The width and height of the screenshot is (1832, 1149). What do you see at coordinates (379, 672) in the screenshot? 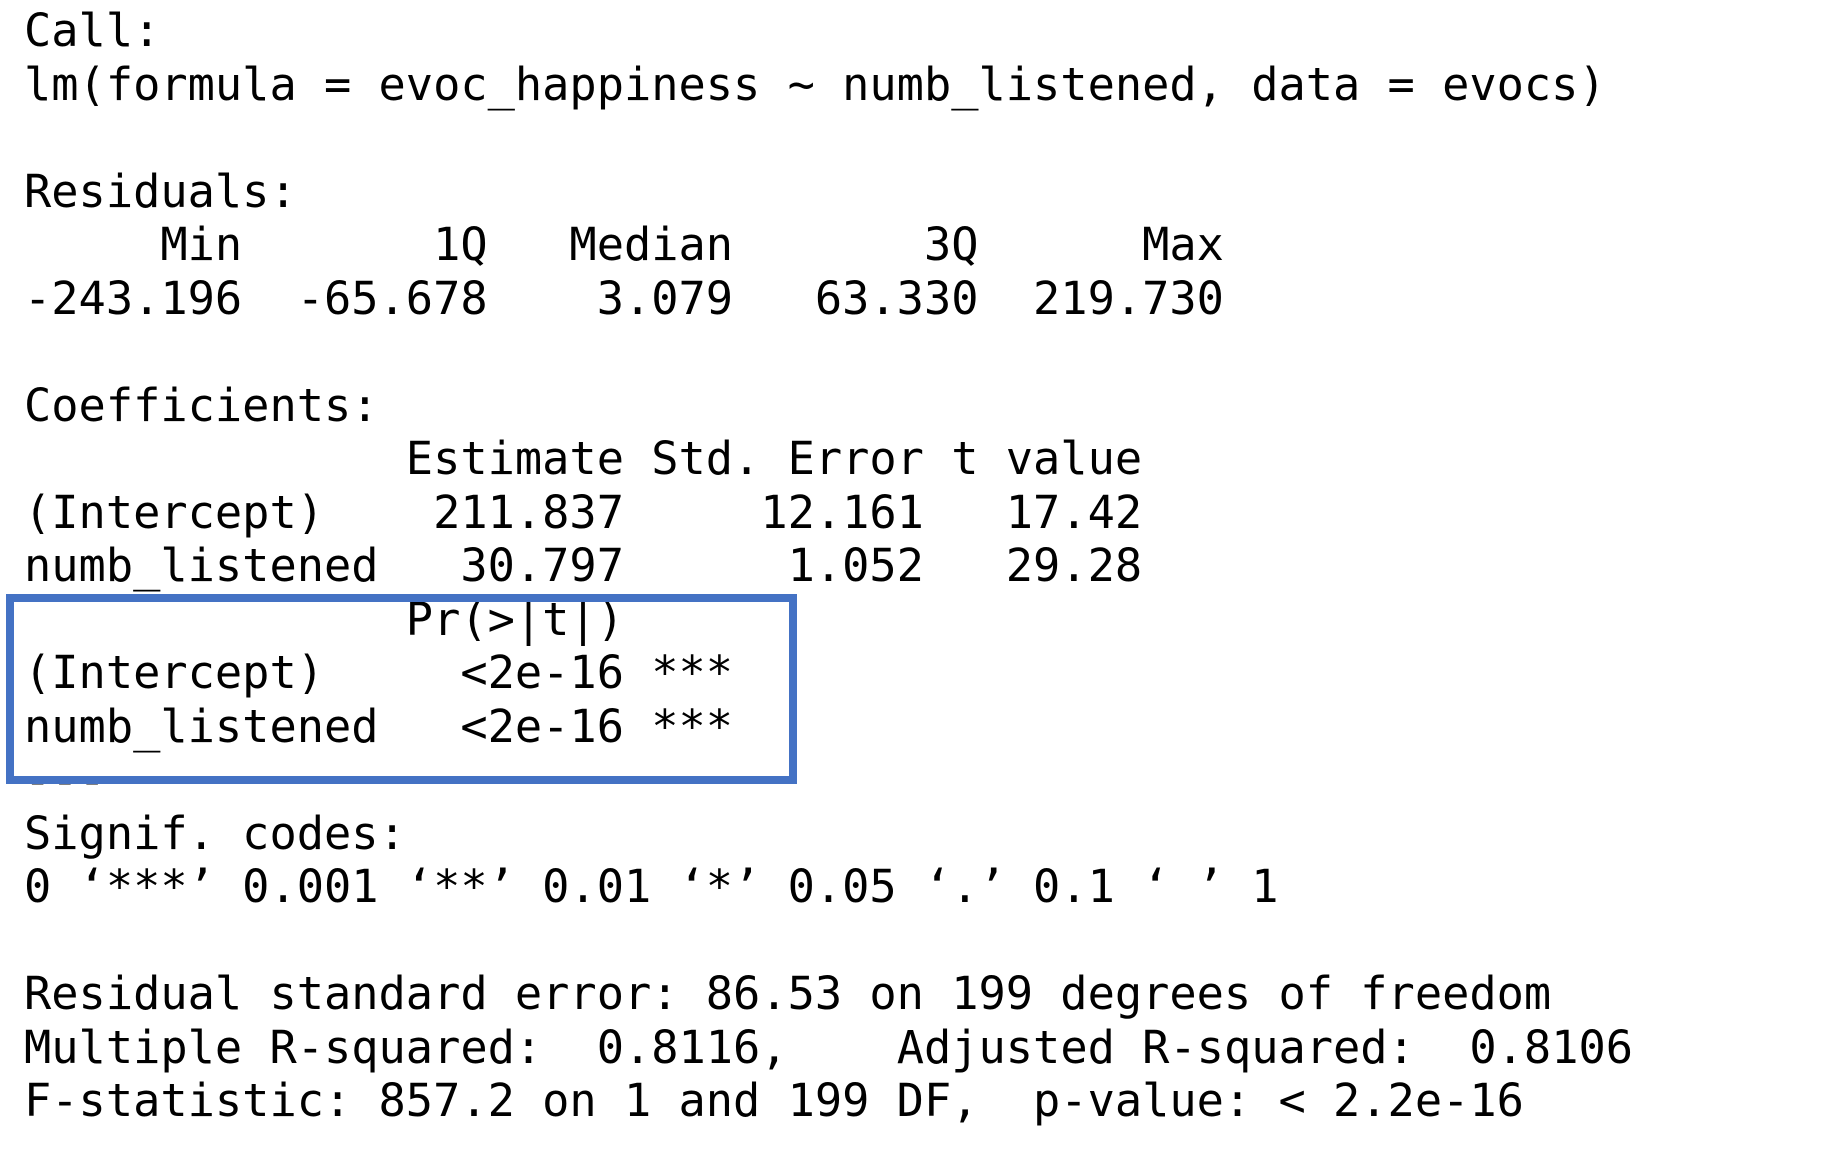
I see `pvalue-row-intercept: (Intercept) <2e-16 ***` at bounding box center [379, 672].